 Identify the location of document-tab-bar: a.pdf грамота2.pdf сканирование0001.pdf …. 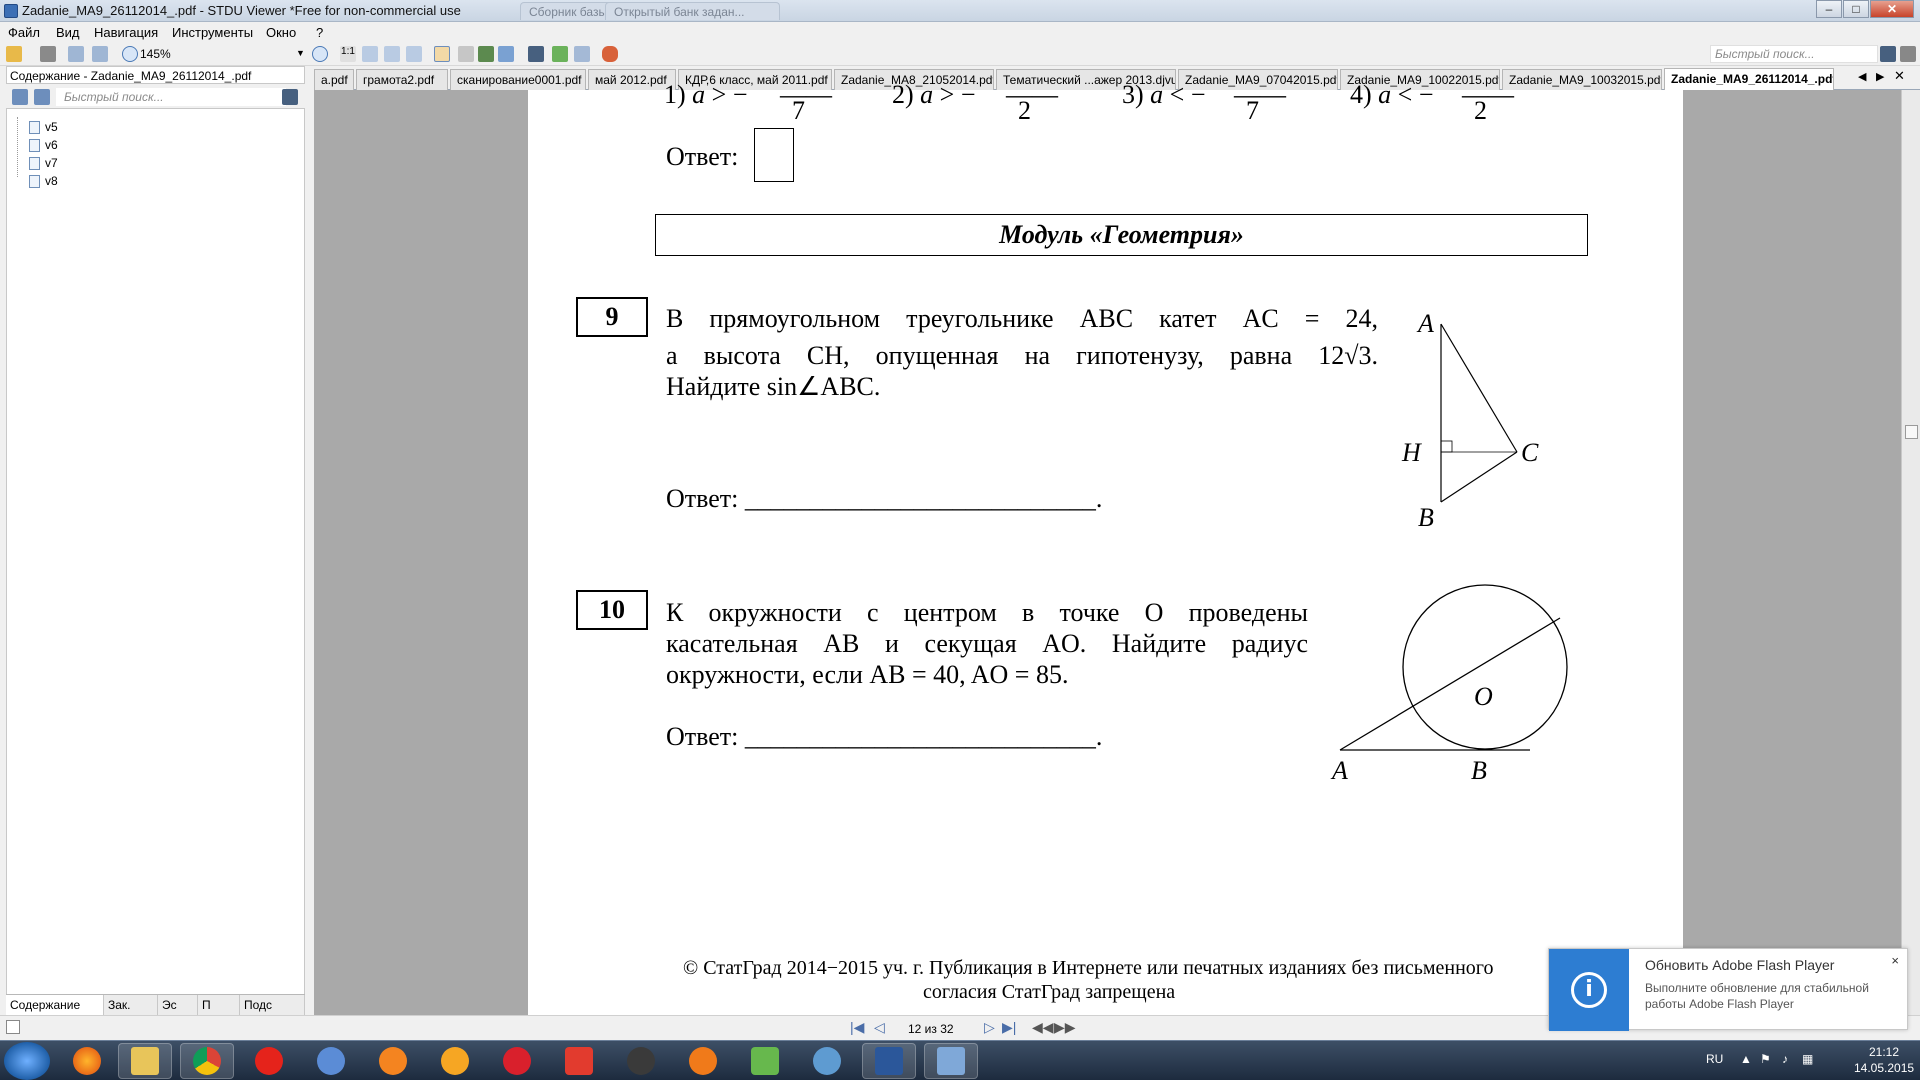
(1117, 78).